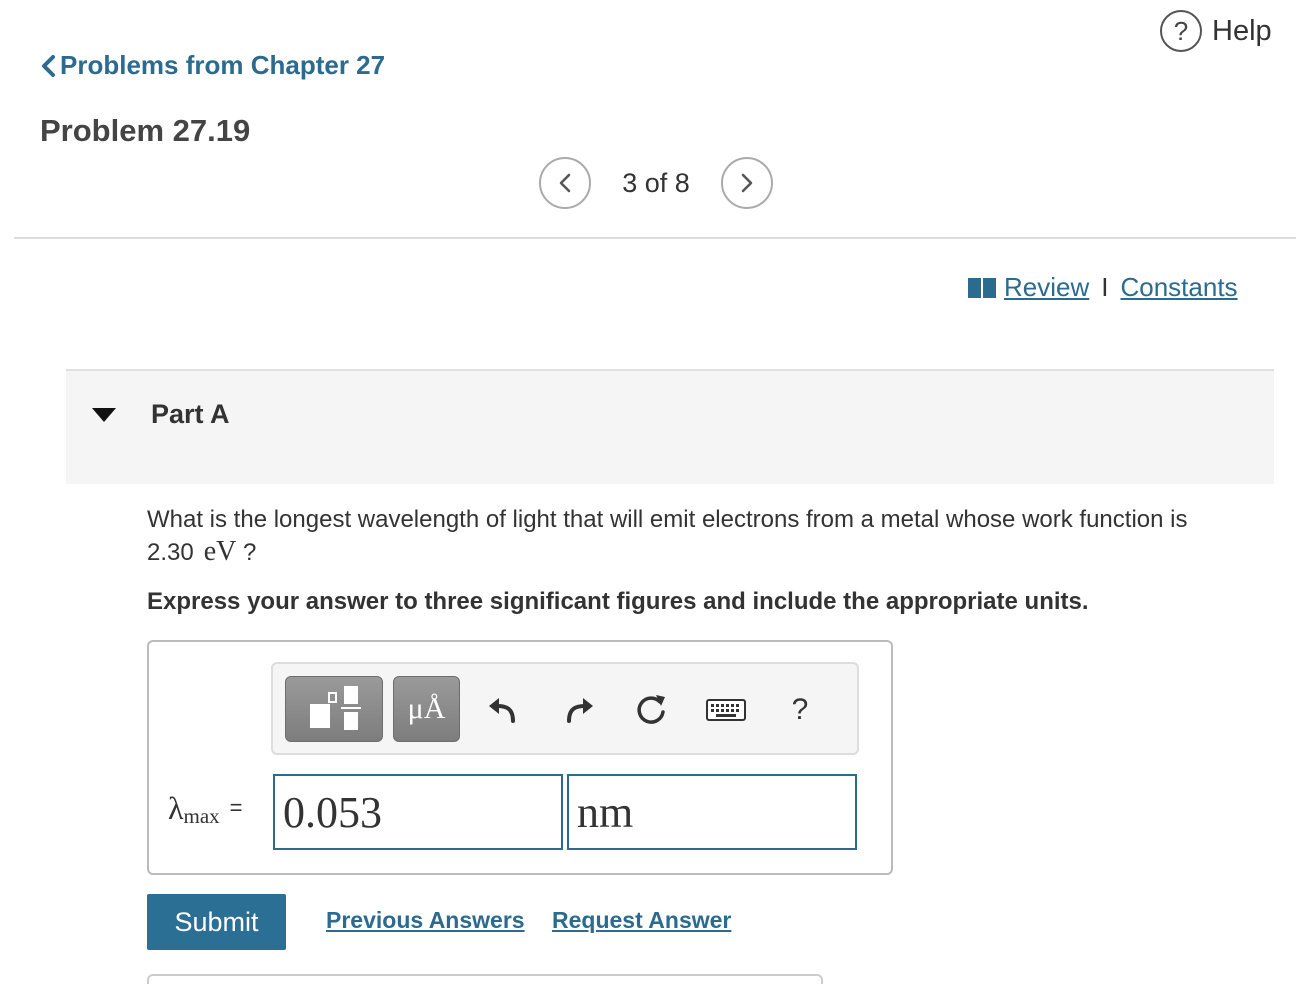 Image resolution: width=1296 pixels, height=984 pixels. What do you see at coordinates (655, 238) in the screenshot?
I see `header-divider` at bounding box center [655, 238].